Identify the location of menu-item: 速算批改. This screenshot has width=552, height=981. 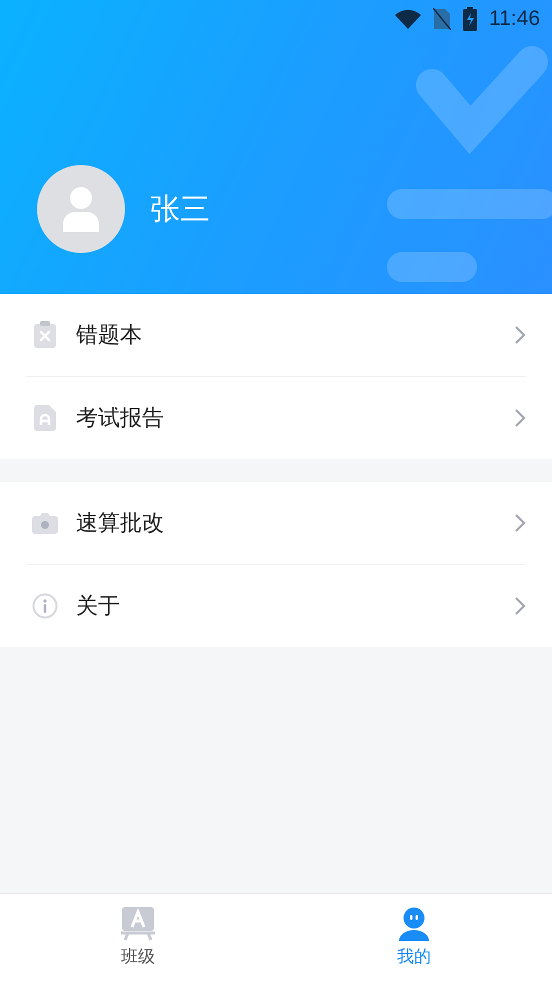
(276, 523).